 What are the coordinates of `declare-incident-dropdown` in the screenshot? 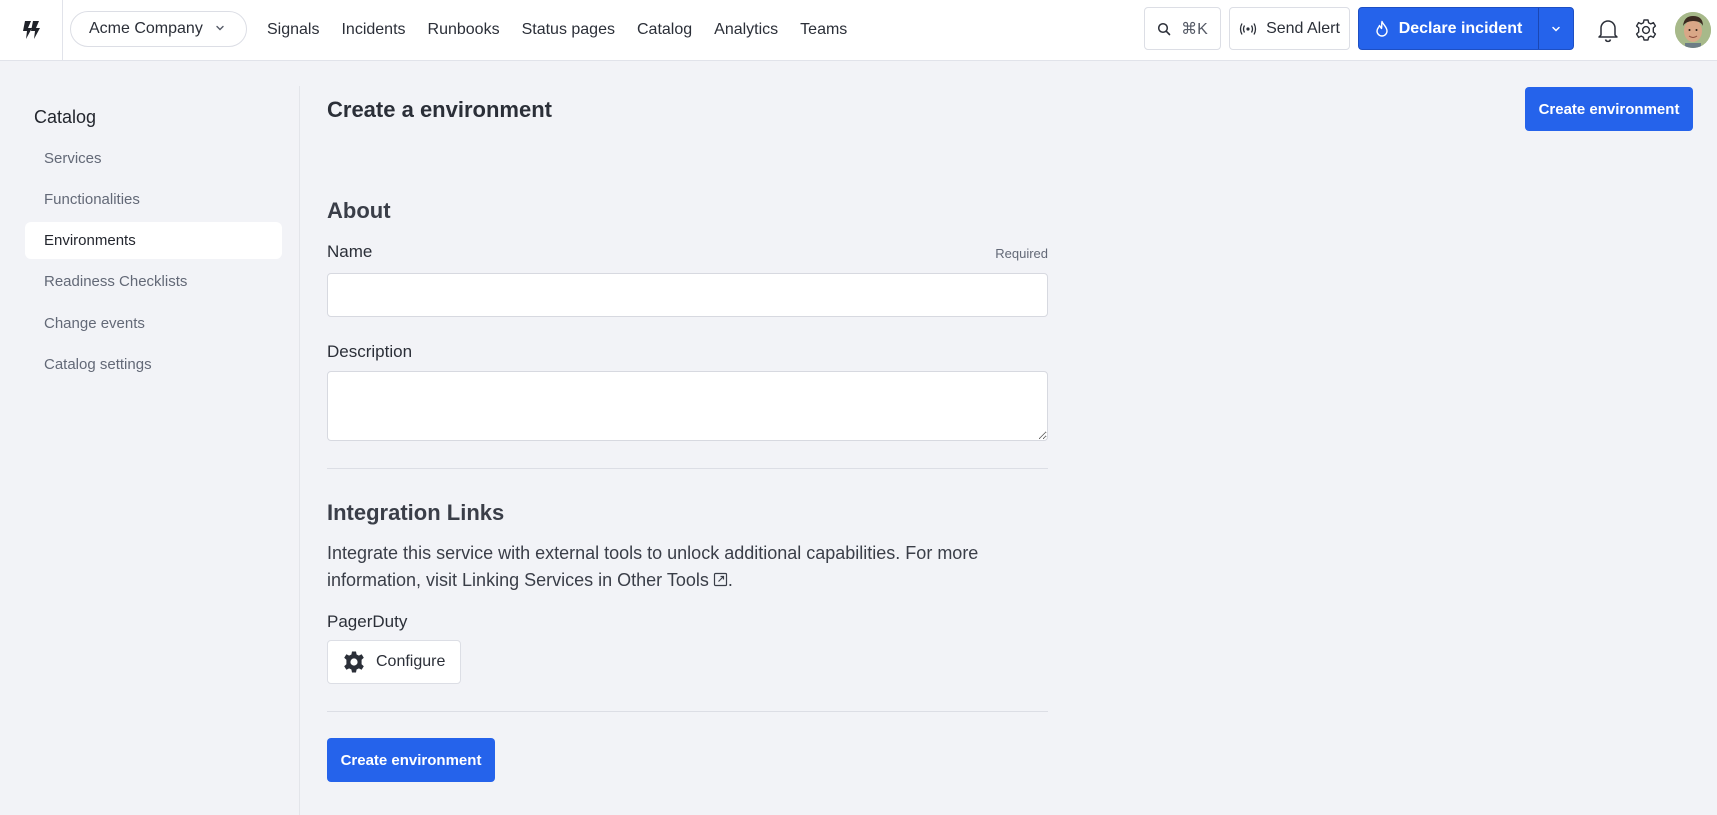 It's located at (1556, 28).